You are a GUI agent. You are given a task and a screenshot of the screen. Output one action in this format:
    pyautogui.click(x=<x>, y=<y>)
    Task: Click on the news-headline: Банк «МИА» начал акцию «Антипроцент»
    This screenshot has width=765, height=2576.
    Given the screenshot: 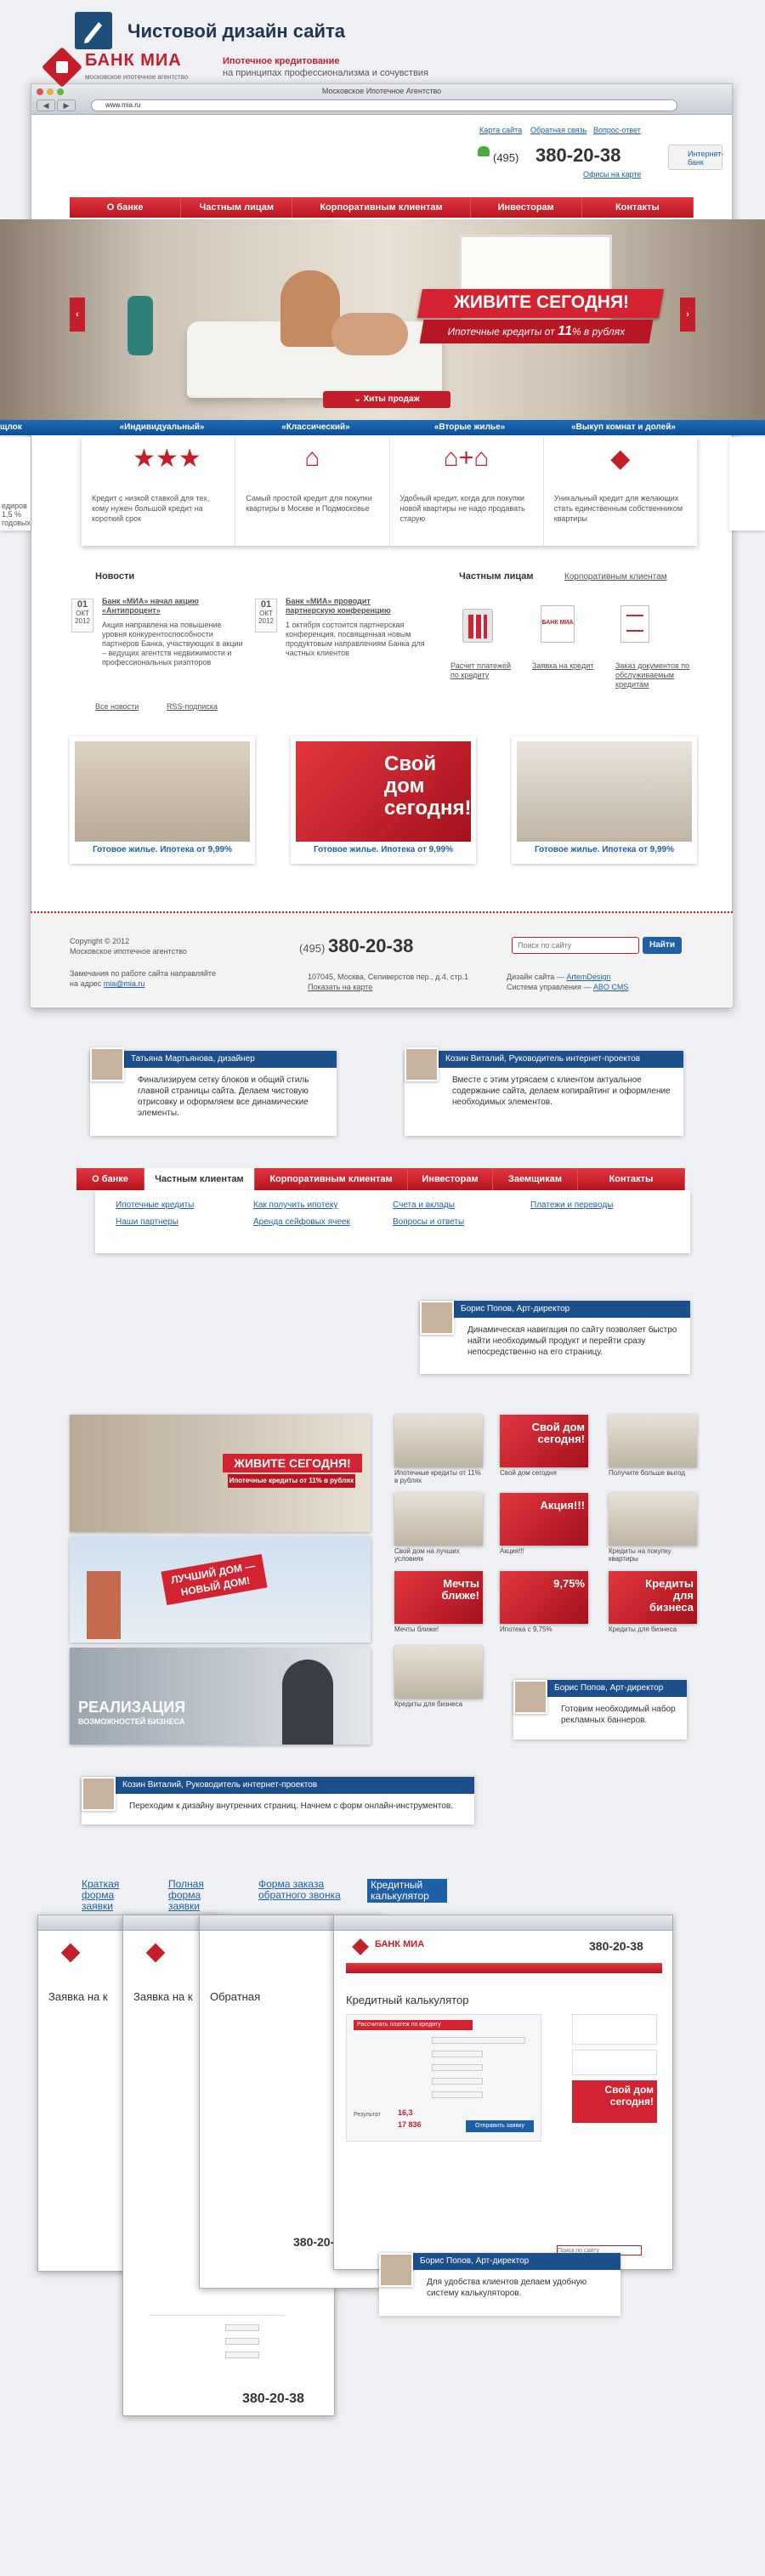 What is the action you would take?
    pyautogui.click(x=170, y=607)
    